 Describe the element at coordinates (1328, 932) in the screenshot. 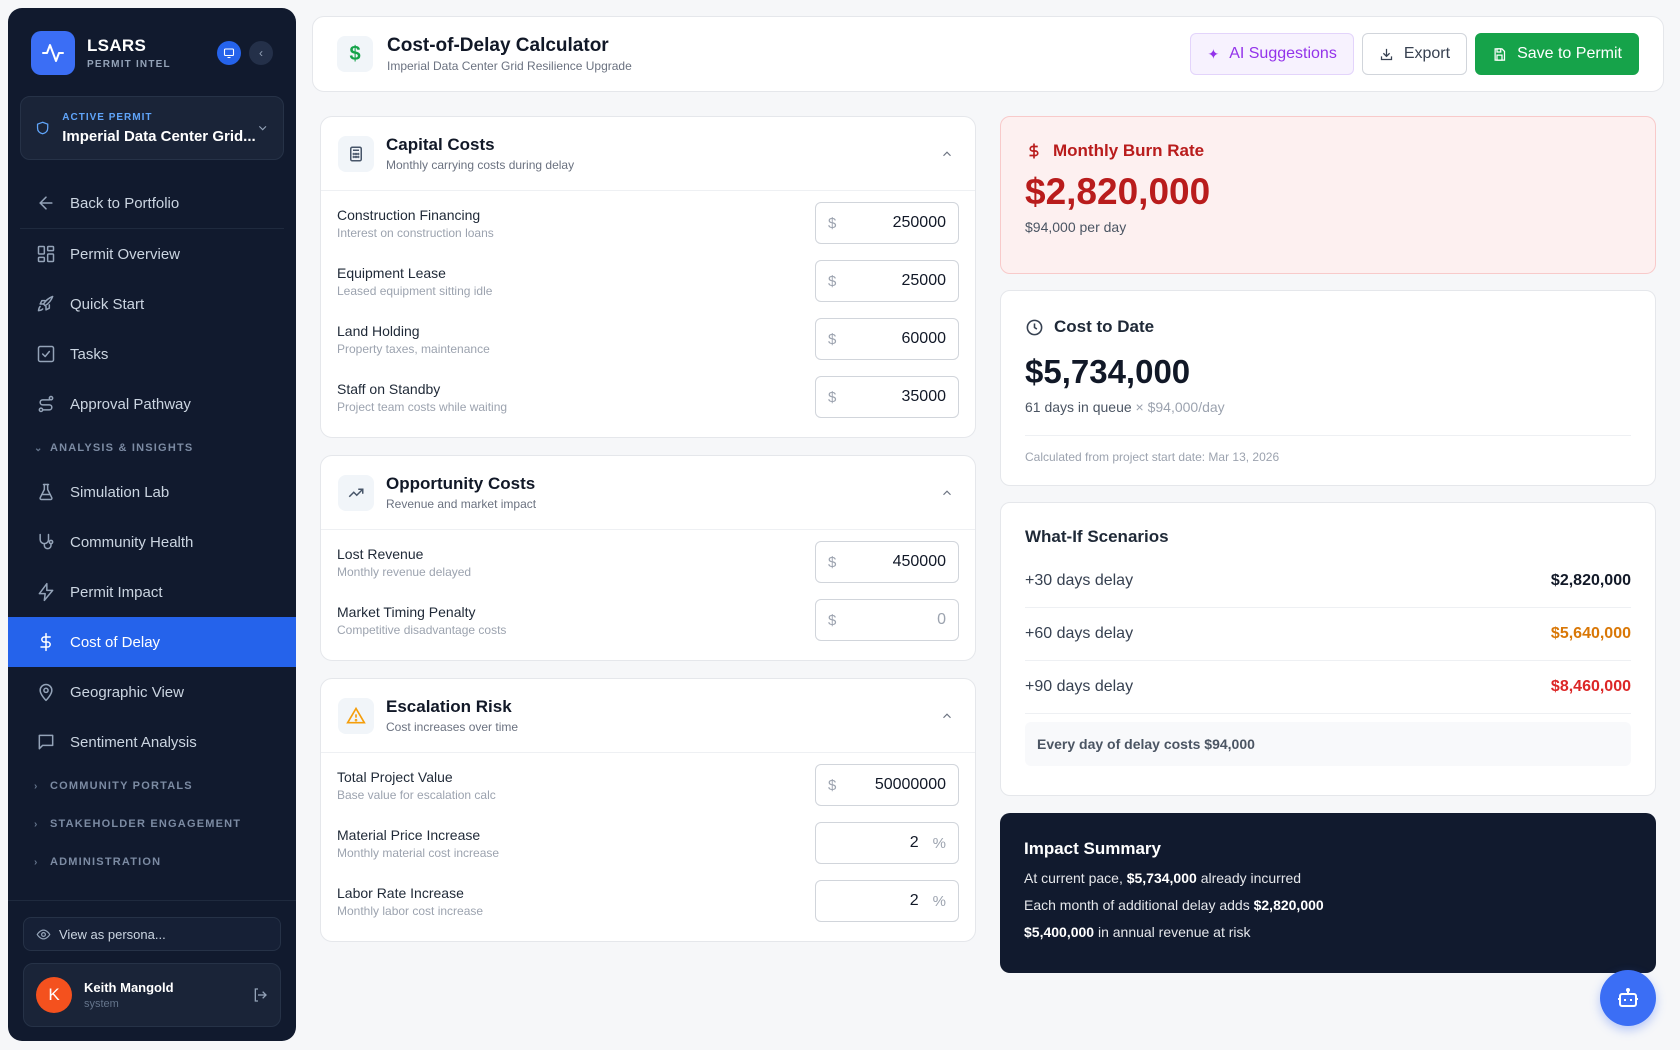

I see `impact-line-revenue: $5,400,000 in annual revenue at risk` at that location.